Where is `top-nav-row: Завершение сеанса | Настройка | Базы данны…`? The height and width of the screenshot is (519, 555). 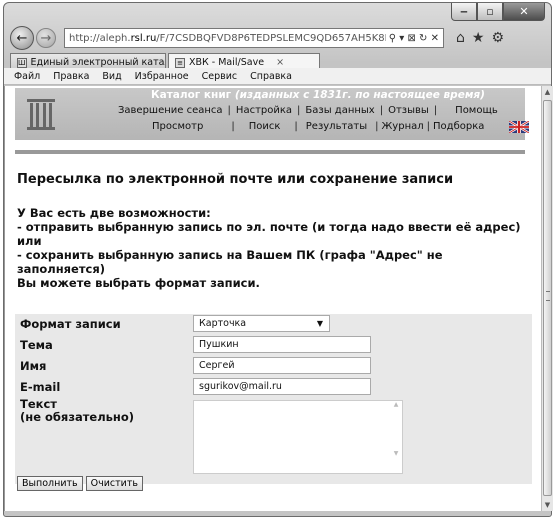 top-nav-row: Завершение сеанса | Настройка | Базы данны… is located at coordinates (308, 110).